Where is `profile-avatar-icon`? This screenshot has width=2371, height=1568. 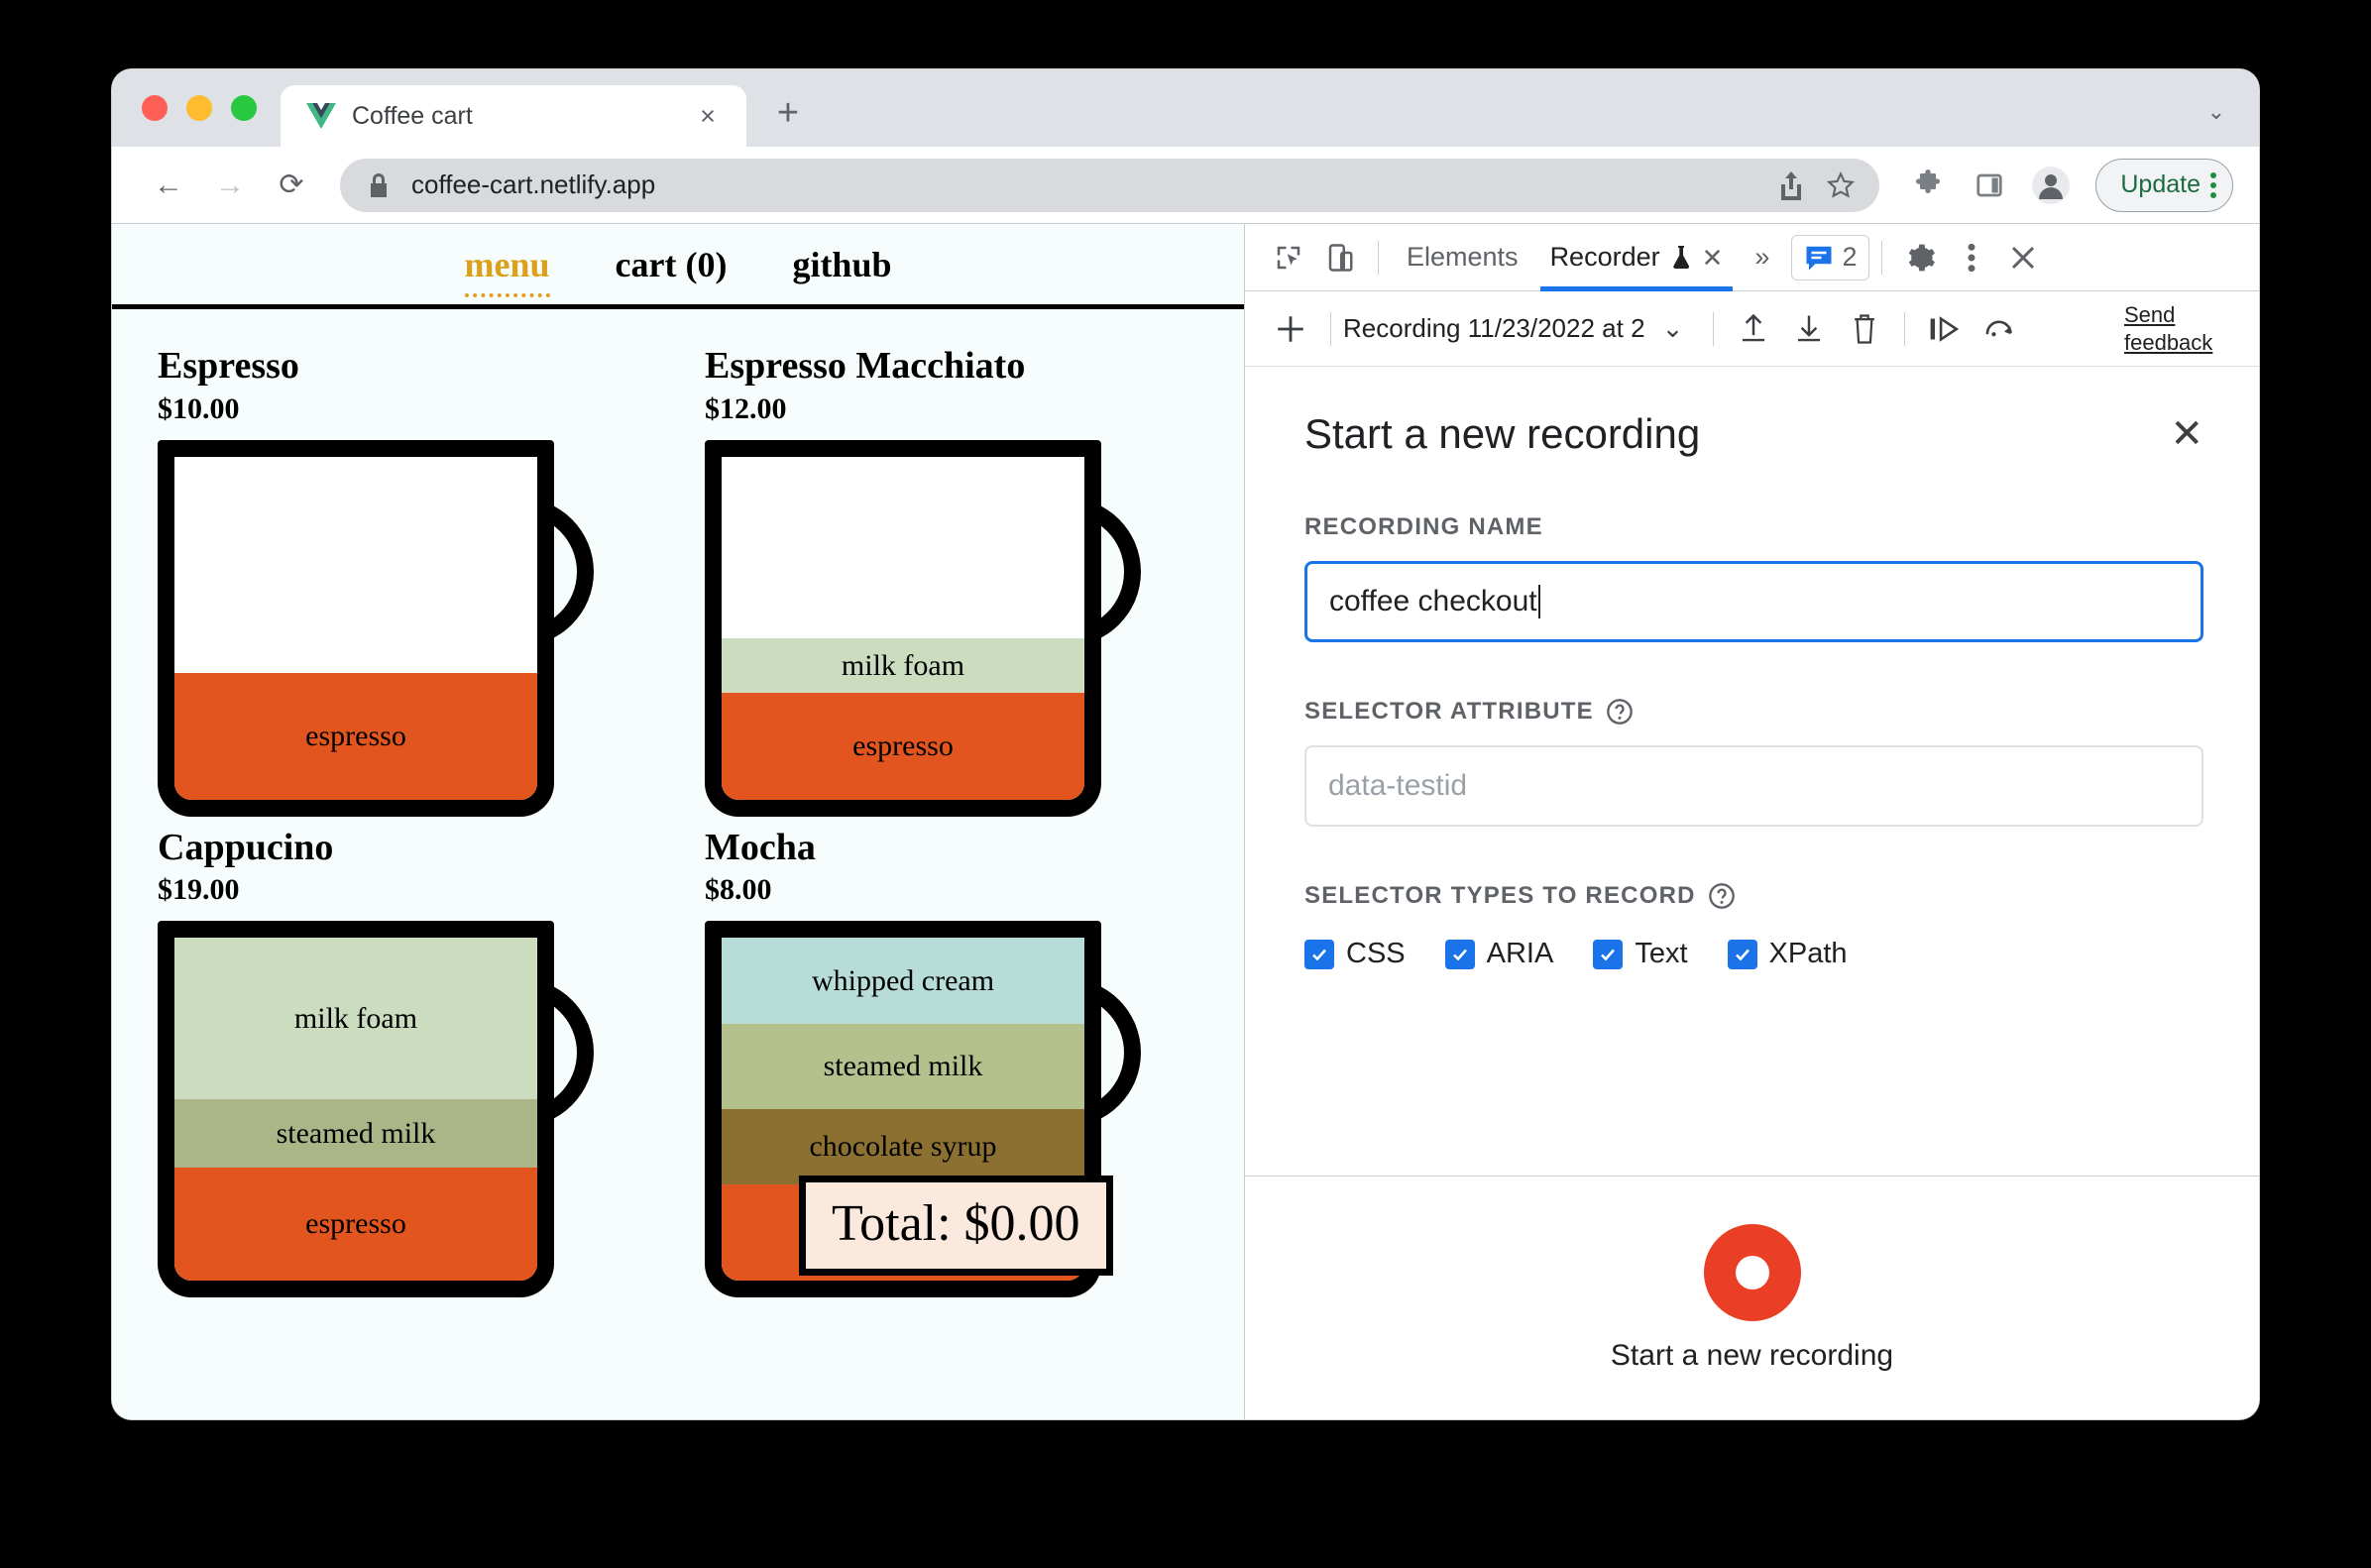 profile-avatar-icon is located at coordinates (2051, 185).